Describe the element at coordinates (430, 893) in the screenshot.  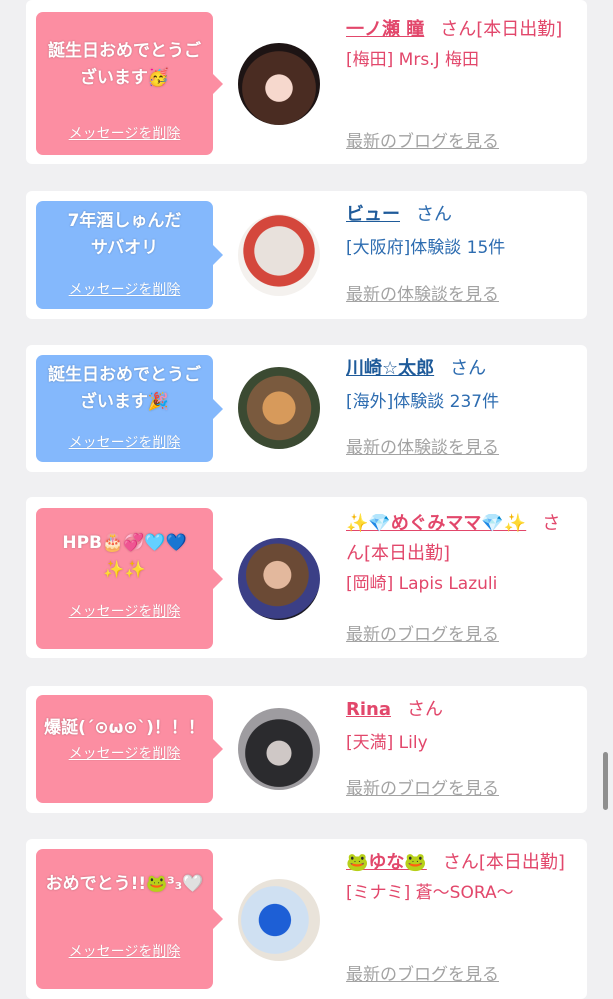
I see `shop-label: [ミナミ] 蒼〜SORA〜` at that location.